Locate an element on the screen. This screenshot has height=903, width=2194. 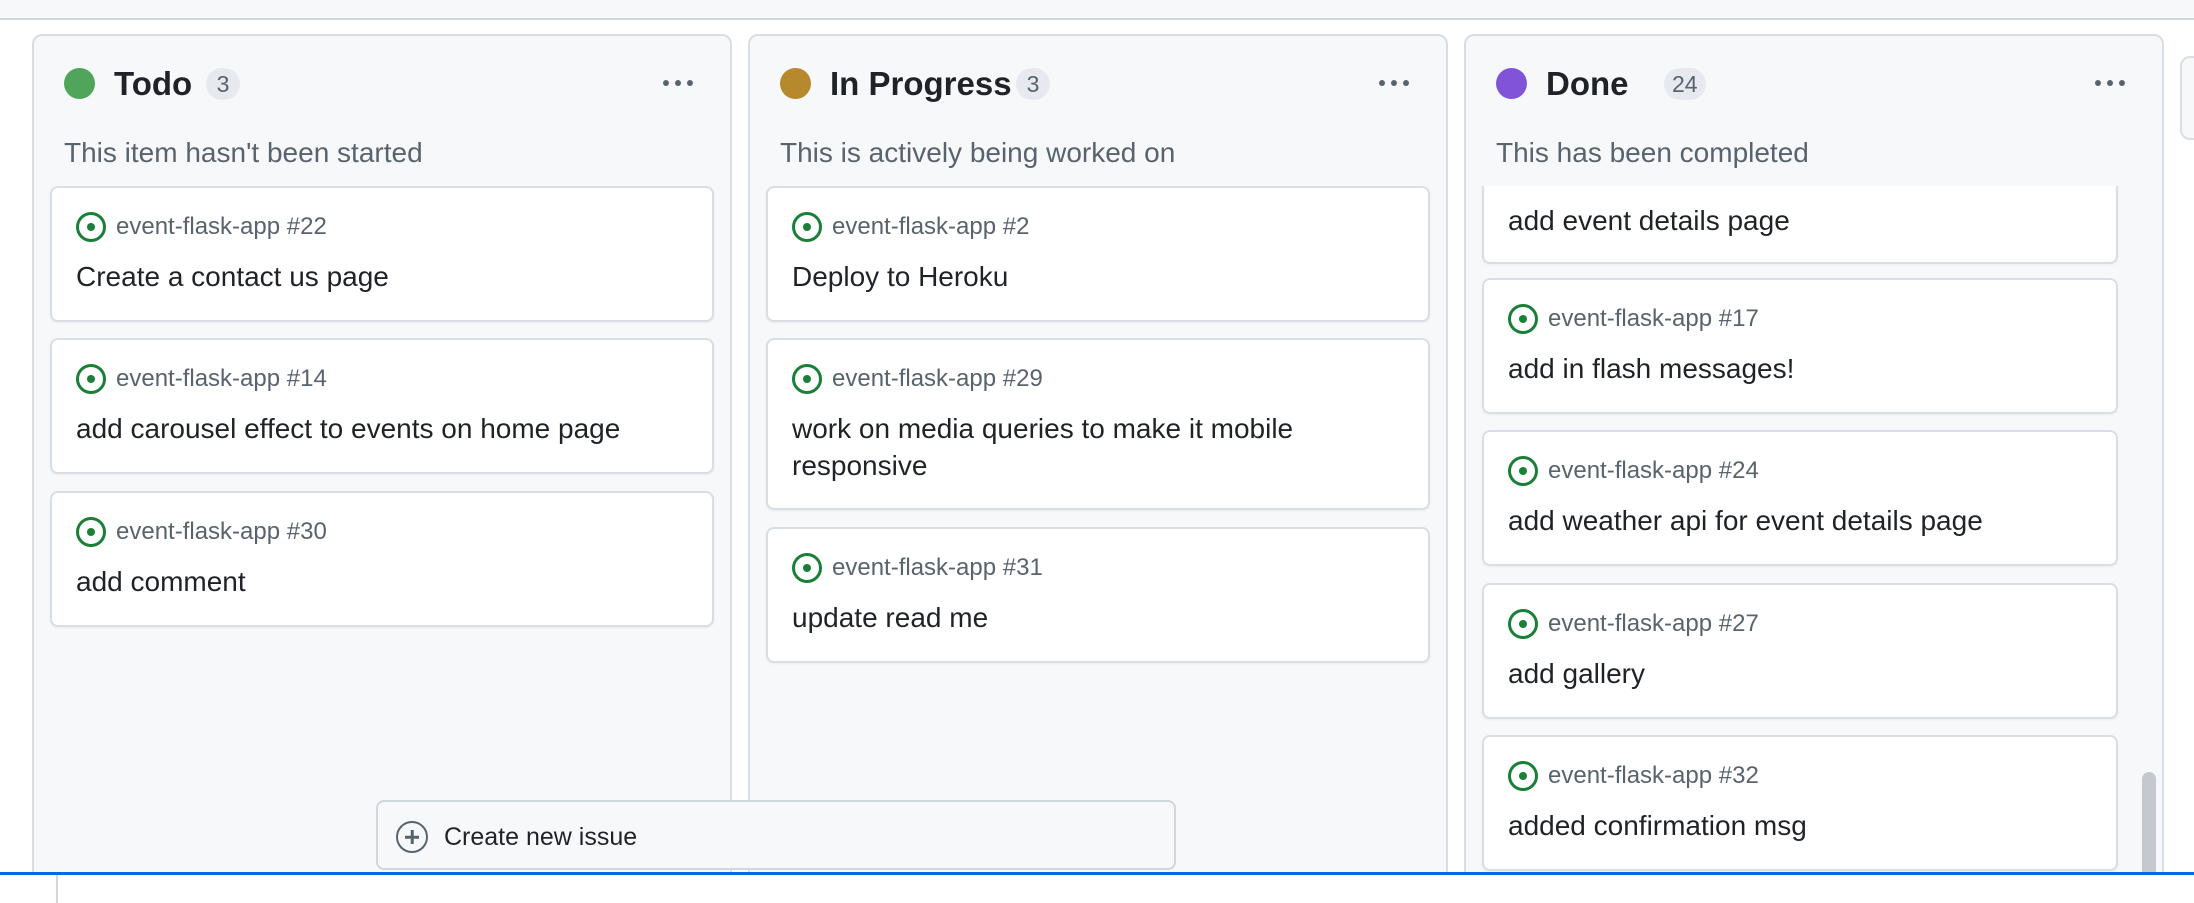
issue-reference-link: event-flask-app #24 is located at coordinates (1653, 471).